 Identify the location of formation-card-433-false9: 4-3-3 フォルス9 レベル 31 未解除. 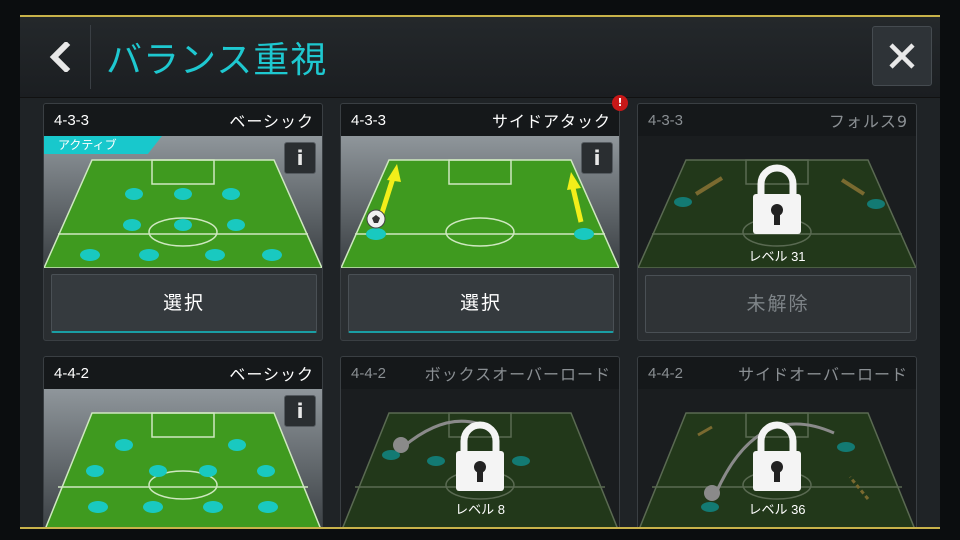
(777, 222).